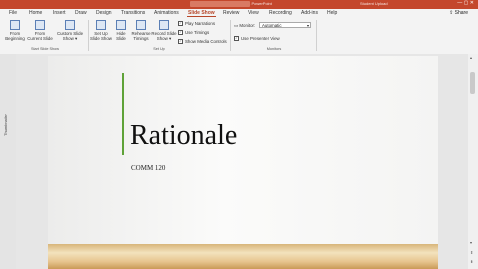 This screenshot has height=269, width=478. I want to click on setup-icon, so click(101, 25).